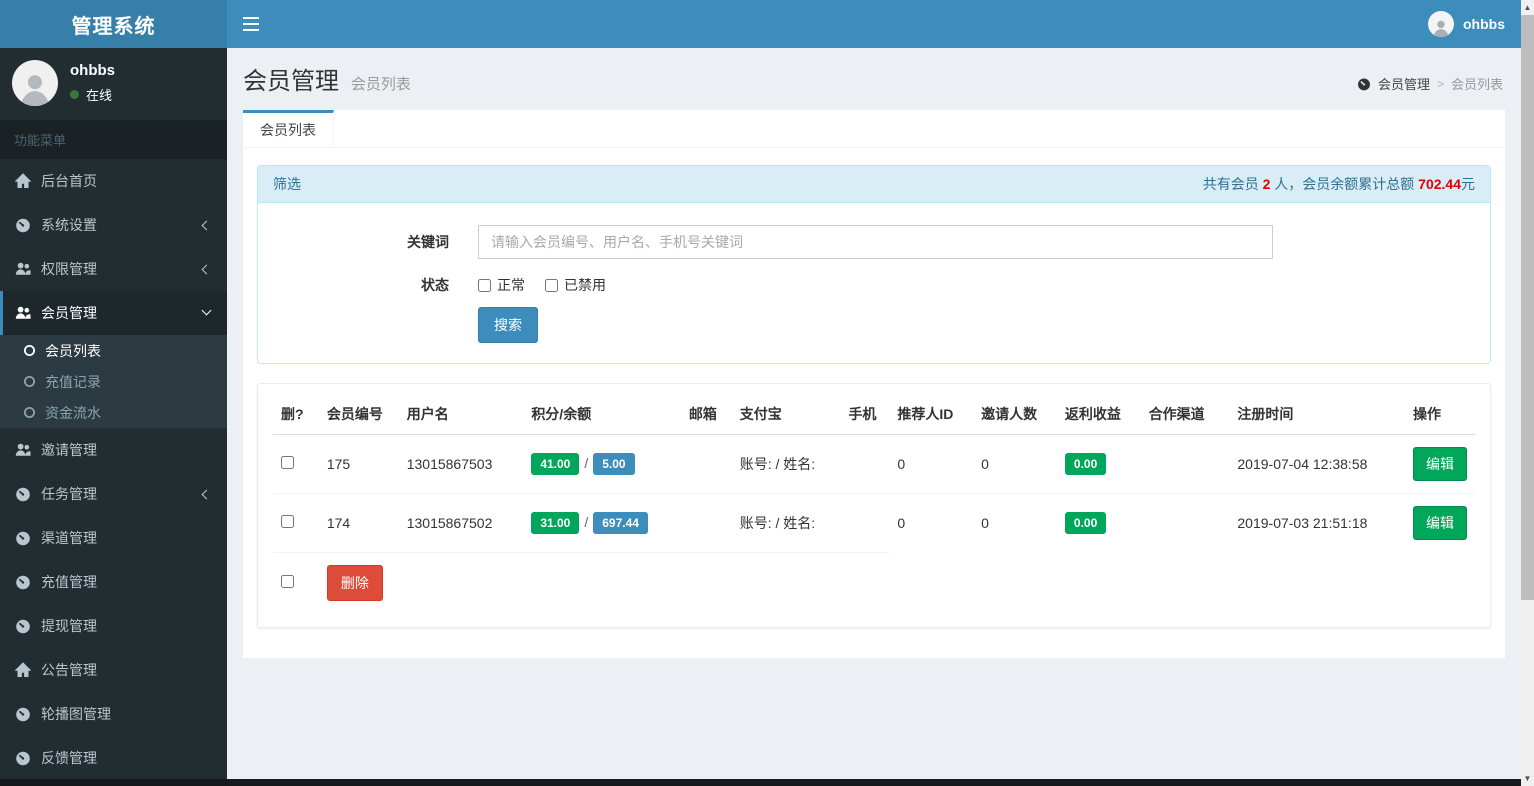  What do you see at coordinates (501, 285) in the screenshot?
I see `status-normal-option: 正常` at bounding box center [501, 285].